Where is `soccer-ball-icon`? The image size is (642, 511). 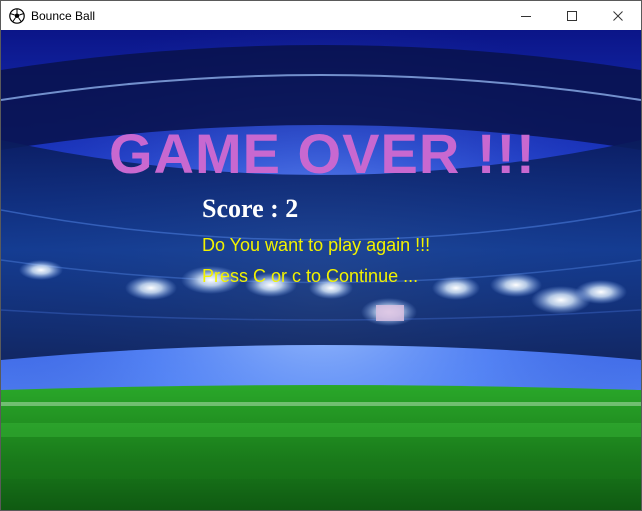
soccer-ball-icon is located at coordinates (17, 15).